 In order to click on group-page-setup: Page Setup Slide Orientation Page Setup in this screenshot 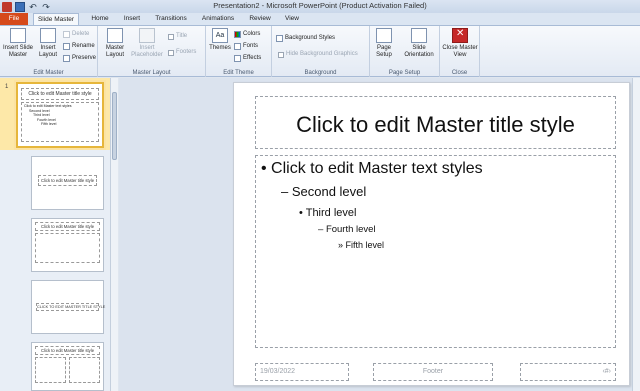, I will do `click(405, 51)`.